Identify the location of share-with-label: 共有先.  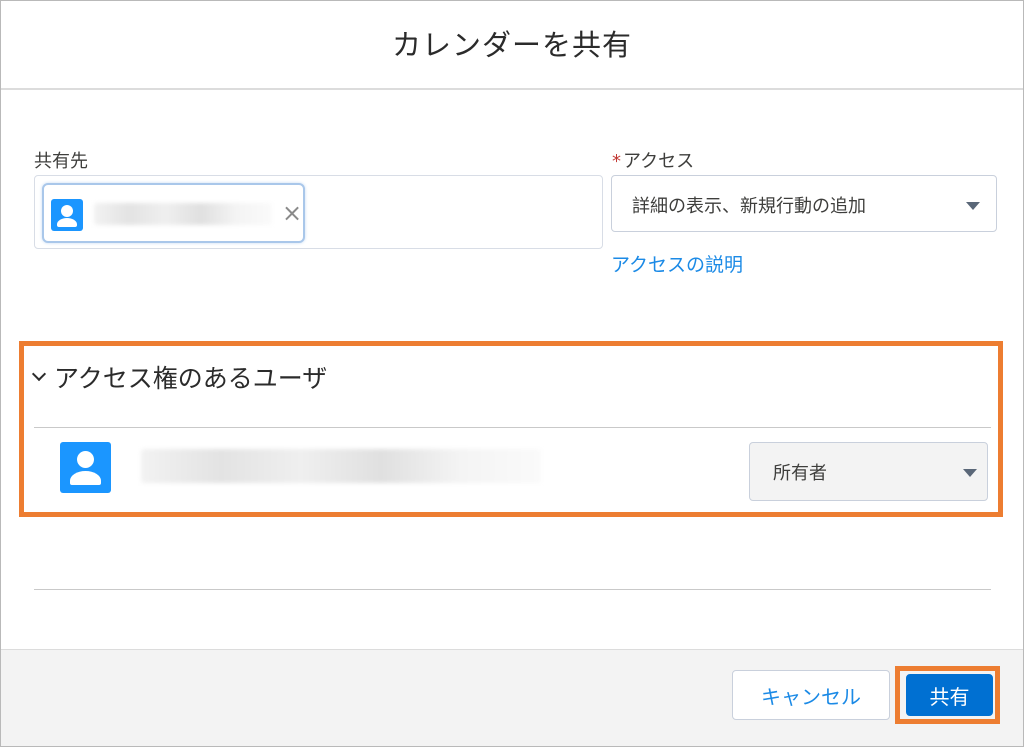
(61, 161).